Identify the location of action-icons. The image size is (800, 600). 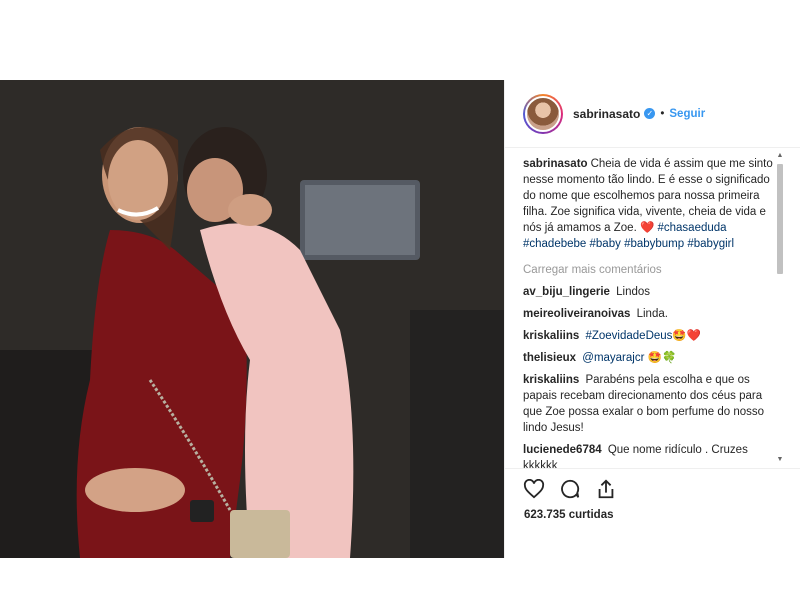
(570, 489).